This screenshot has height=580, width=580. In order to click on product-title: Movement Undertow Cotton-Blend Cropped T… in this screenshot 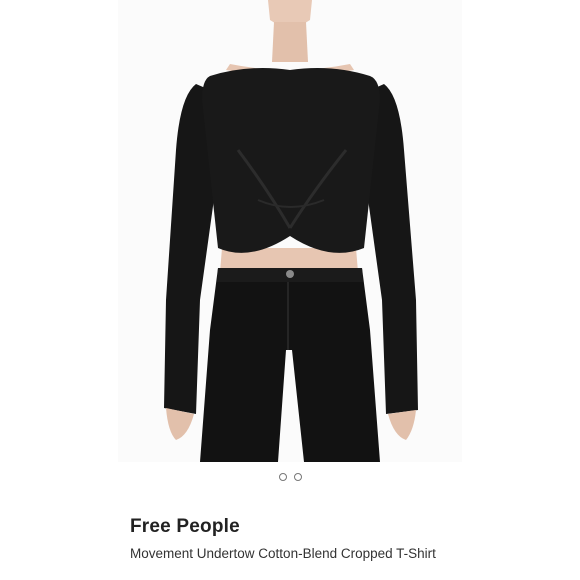, I will do `click(295, 554)`.